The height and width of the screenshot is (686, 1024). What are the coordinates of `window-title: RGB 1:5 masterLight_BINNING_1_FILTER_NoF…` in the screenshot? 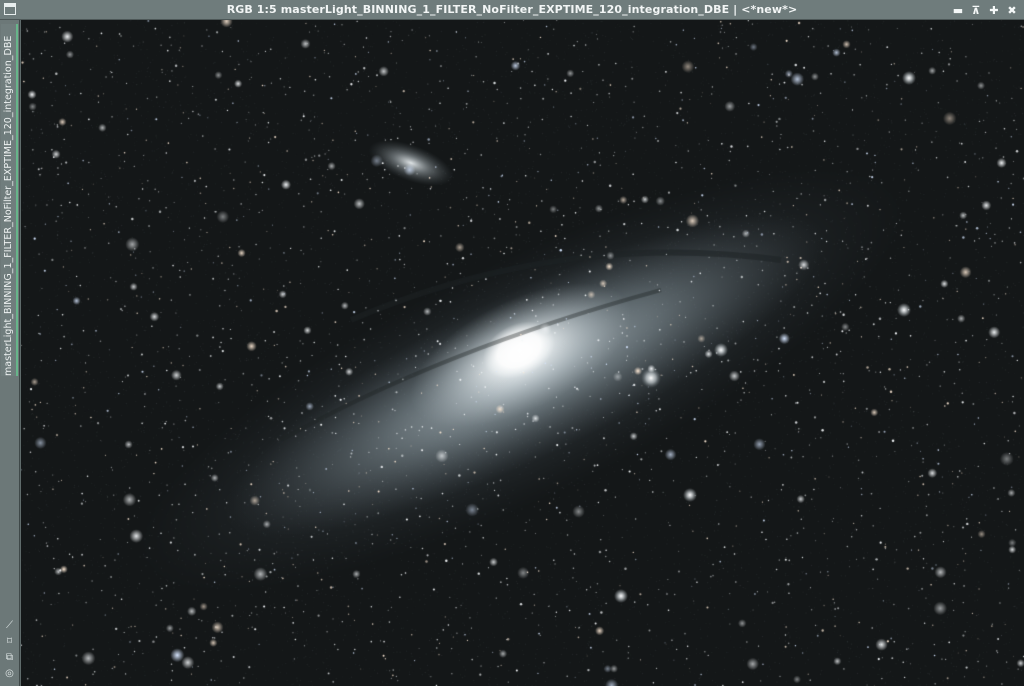 It's located at (512, 9).